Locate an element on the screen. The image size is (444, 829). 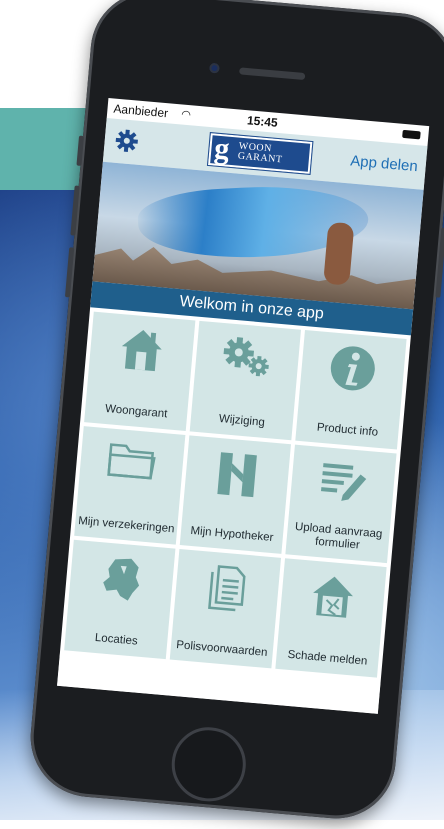
tile-label: Locaties is located at coordinates (116, 639).